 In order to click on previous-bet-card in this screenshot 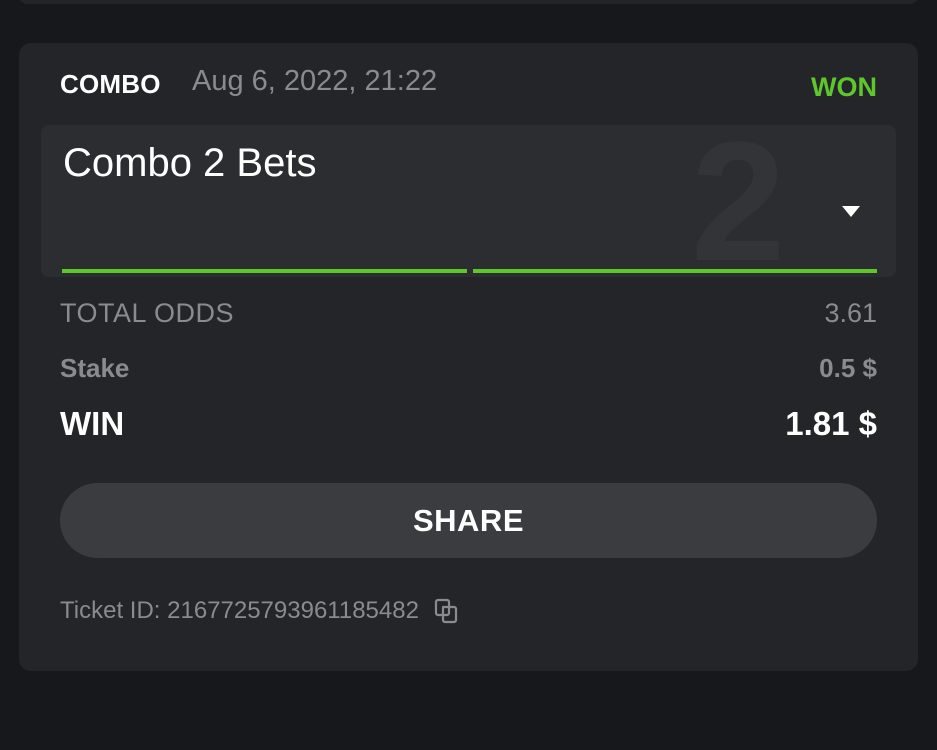, I will do `click(468, 2)`.